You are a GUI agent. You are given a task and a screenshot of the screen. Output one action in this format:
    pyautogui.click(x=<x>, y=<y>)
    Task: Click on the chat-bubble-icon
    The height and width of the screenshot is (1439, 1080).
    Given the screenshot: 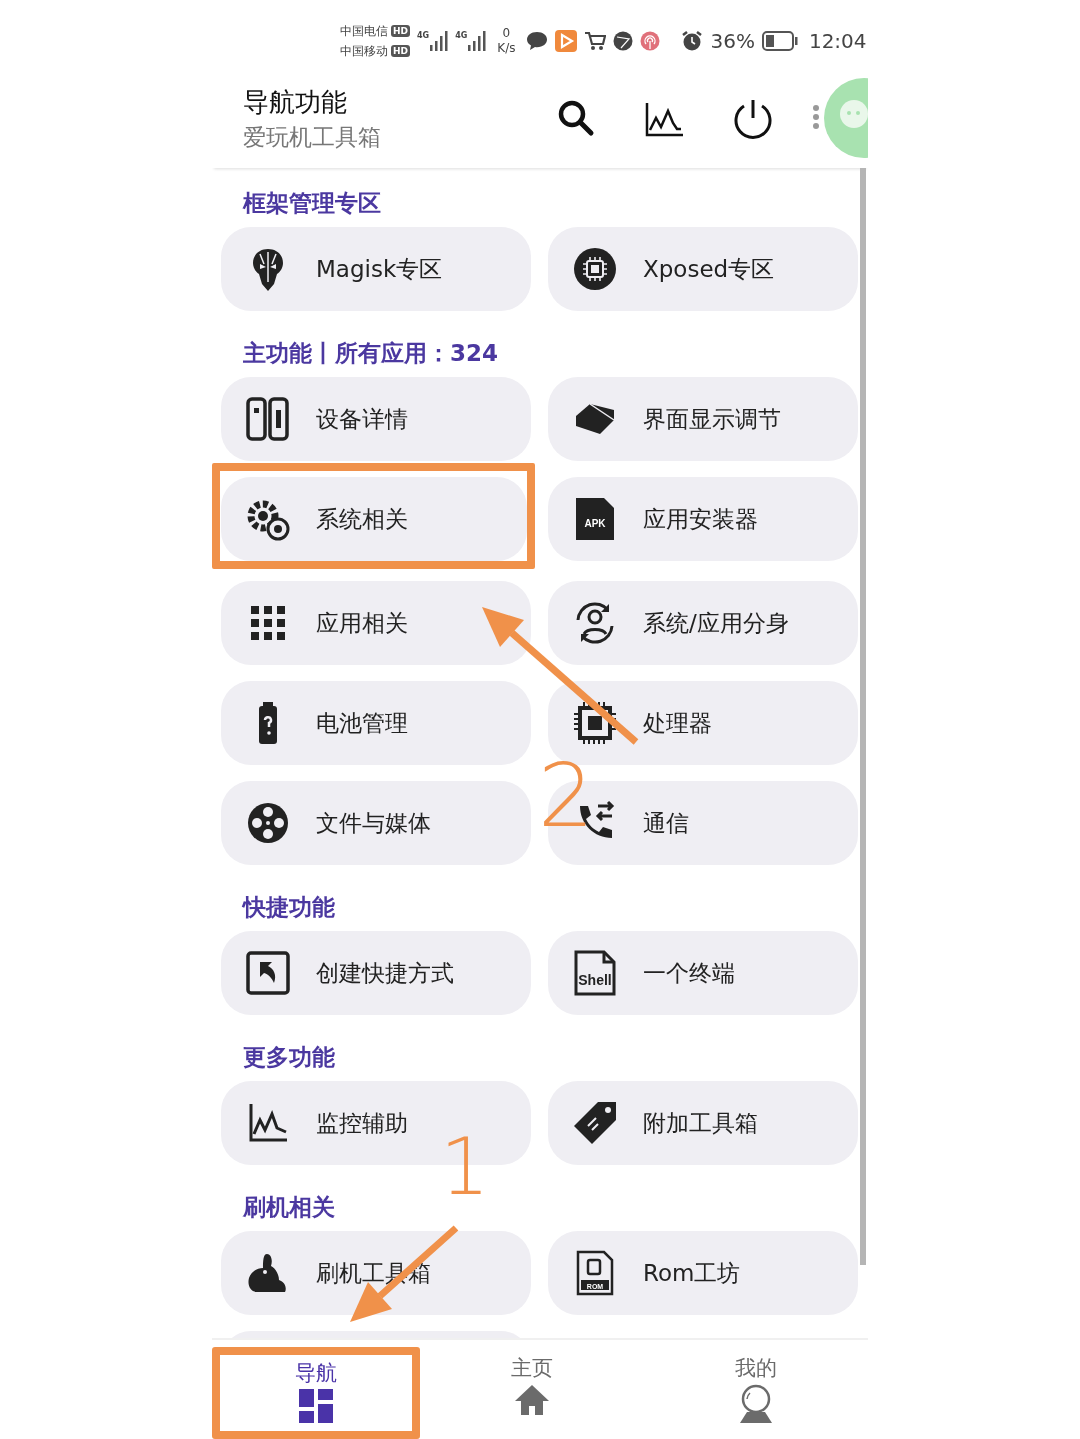 What is the action you would take?
    pyautogui.click(x=537, y=41)
    